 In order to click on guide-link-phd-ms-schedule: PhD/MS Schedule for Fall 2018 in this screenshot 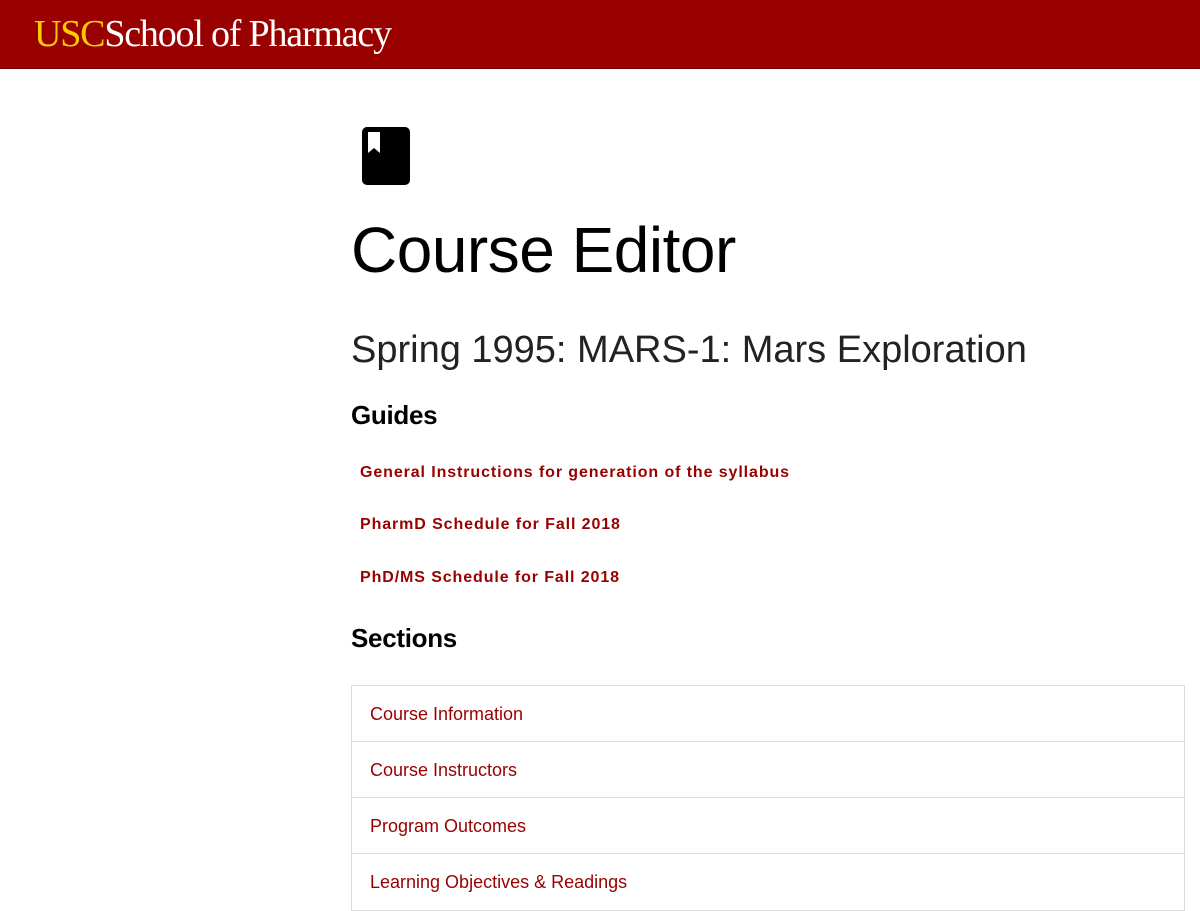, I will do `click(490, 578)`.